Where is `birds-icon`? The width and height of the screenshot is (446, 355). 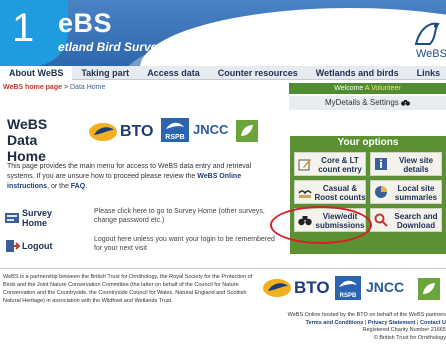 birds-icon is located at coordinates (305, 194).